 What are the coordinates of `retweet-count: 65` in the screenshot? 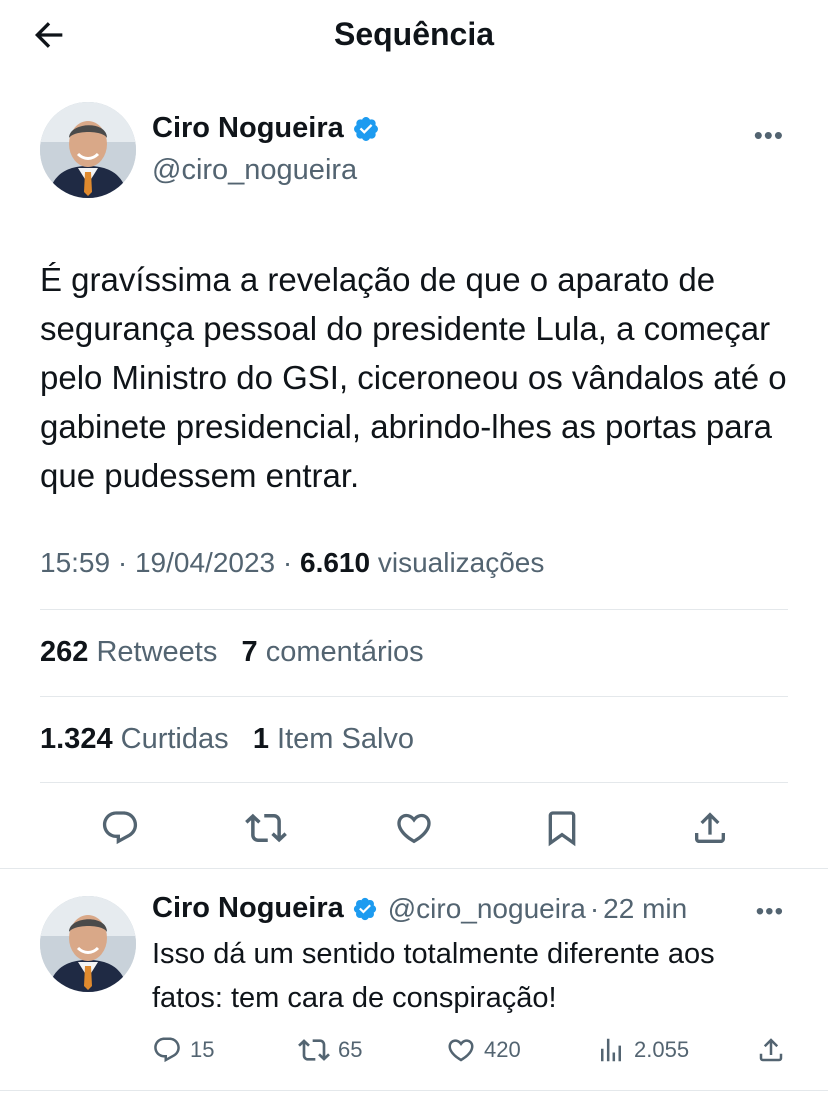 It's located at (350, 1049).